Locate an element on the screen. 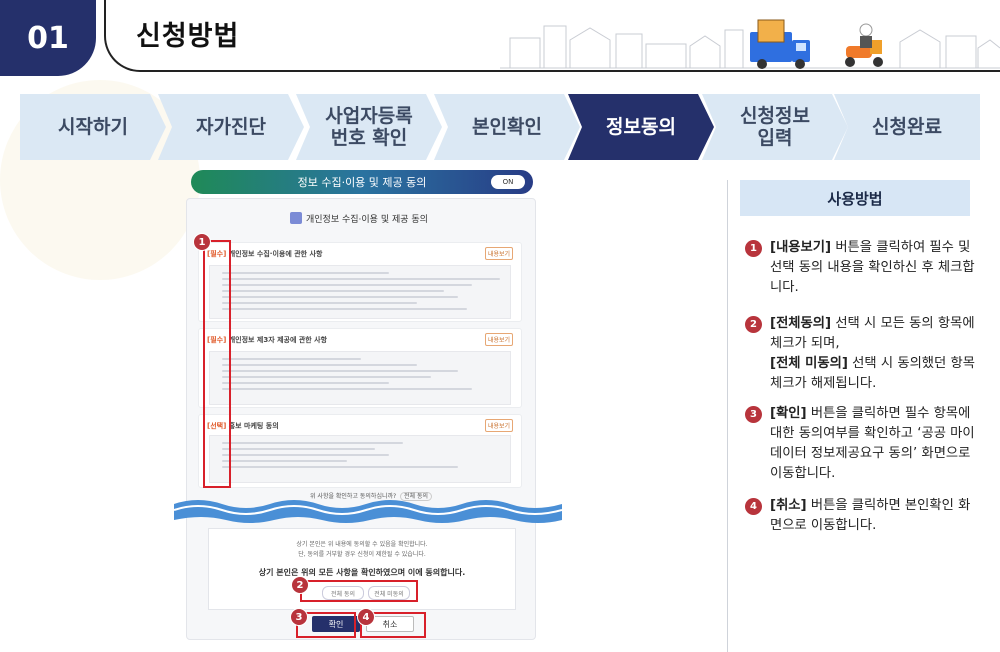  step-business-number: 사업자등록 번호 확인 is located at coordinates (369, 127).